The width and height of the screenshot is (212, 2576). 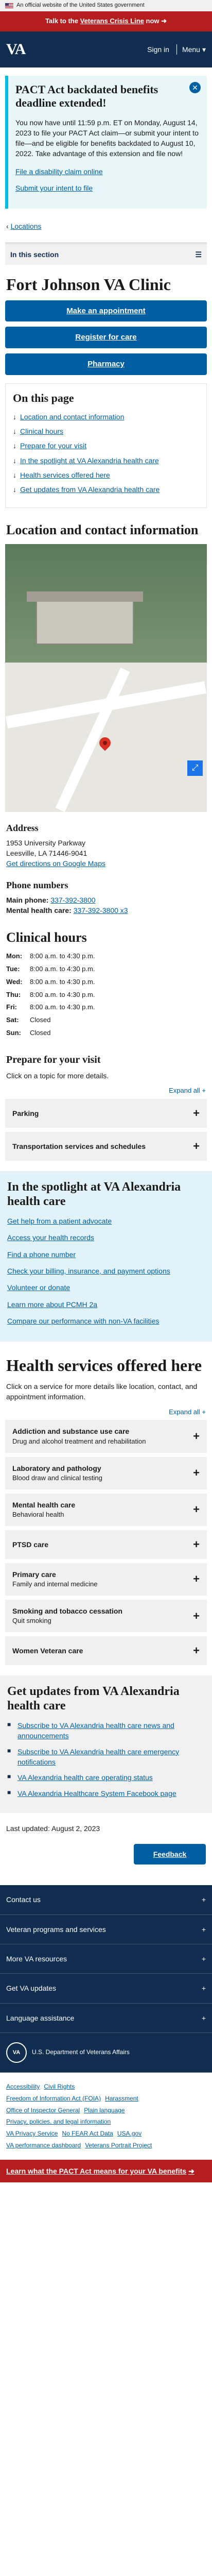 What do you see at coordinates (106, 1304) in the screenshot?
I see `spotlight-link: Learn more about PCMH 2a` at bounding box center [106, 1304].